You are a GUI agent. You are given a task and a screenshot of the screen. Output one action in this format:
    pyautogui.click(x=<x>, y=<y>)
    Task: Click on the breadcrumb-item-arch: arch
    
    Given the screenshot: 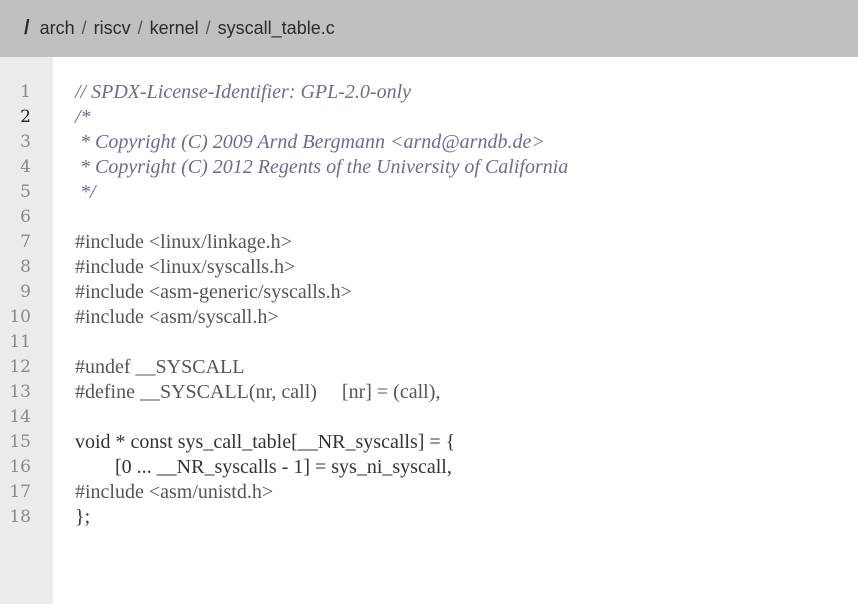 What is the action you would take?
    pyautogui.click(x=57, y=28)
    